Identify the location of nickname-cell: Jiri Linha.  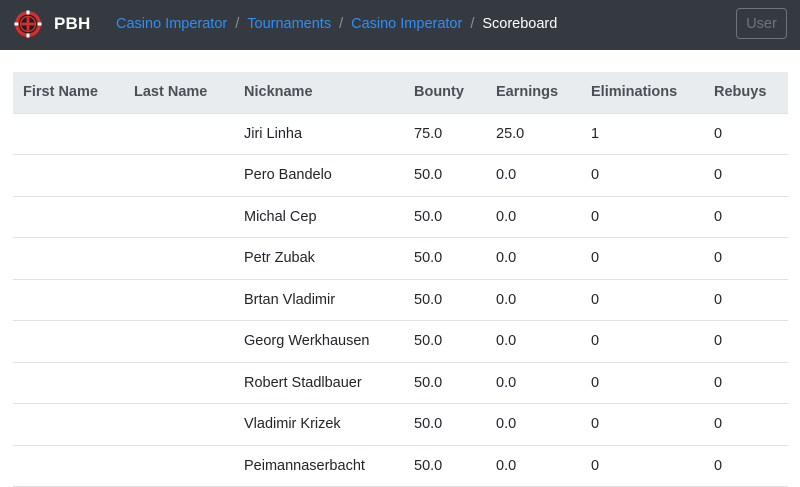
(319, 134).